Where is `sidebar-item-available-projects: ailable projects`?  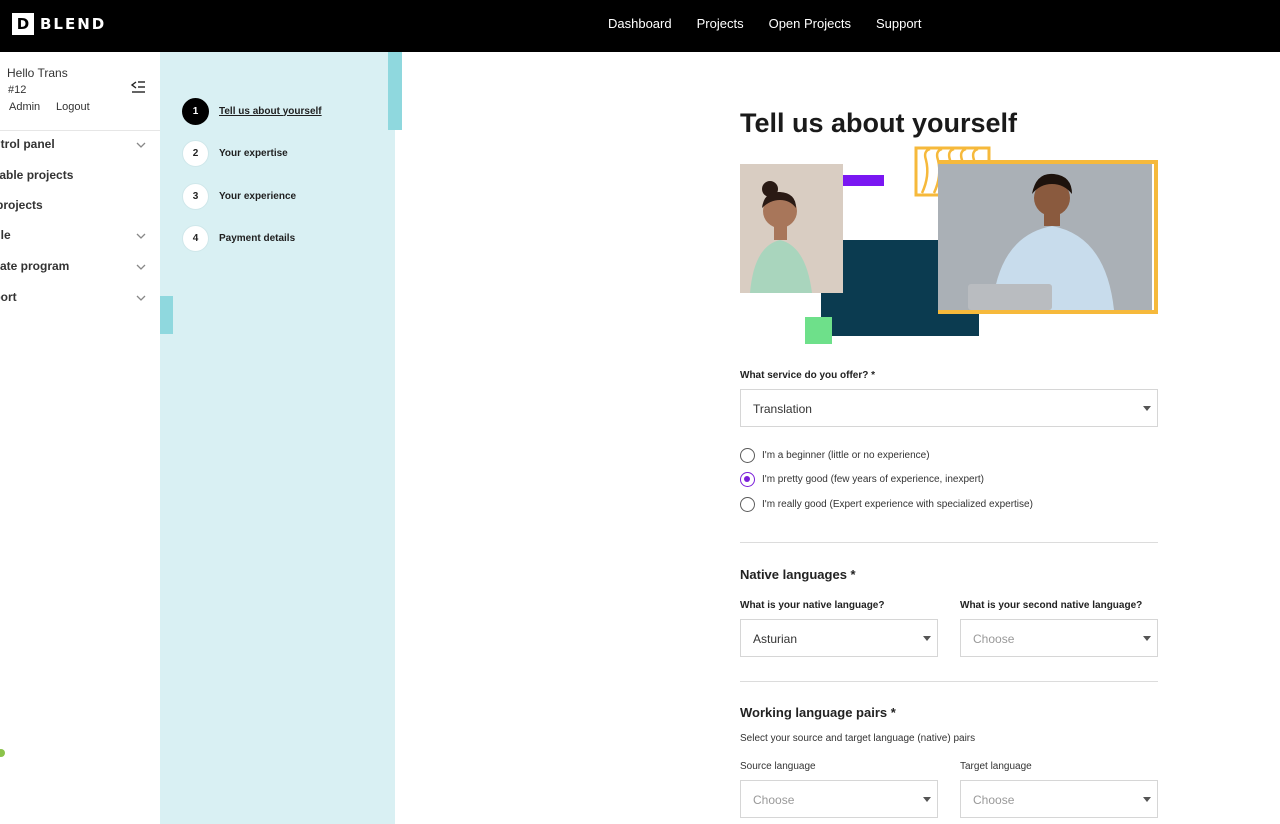 sidebar-item-available-projects: ailable projects is located at coordinates (80, 176).